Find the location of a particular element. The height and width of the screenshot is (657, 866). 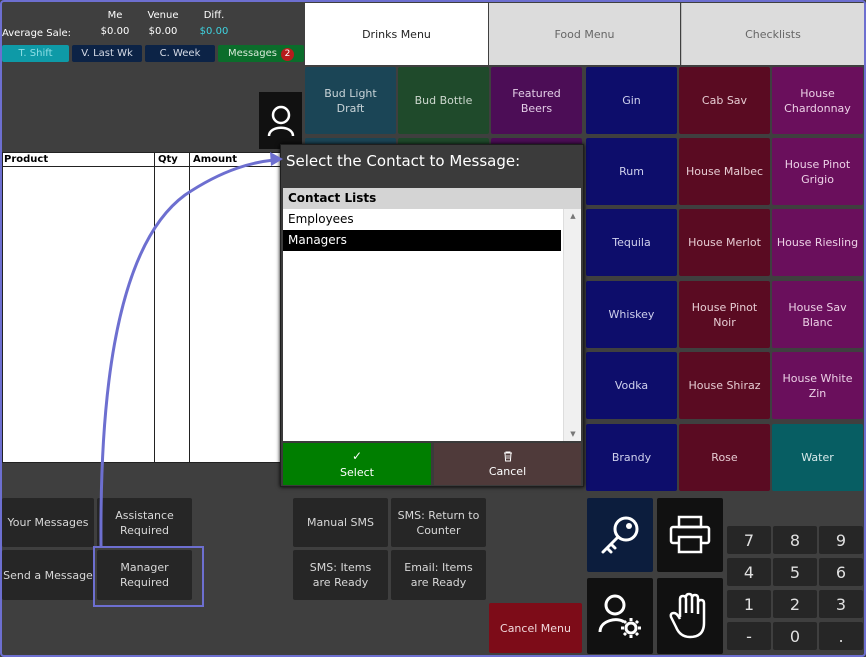

average-sale-label: Average Sale: is located at coordinates (37, 33).